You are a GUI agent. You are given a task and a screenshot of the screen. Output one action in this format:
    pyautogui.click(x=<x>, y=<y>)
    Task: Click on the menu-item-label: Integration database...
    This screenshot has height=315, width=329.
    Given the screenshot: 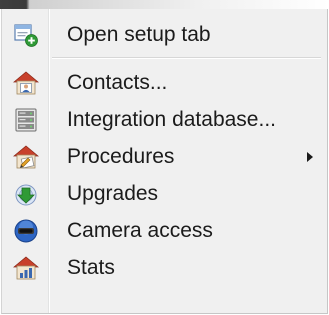 What is the action you would take?
    pyautogui.click(x=171, y=119)
    